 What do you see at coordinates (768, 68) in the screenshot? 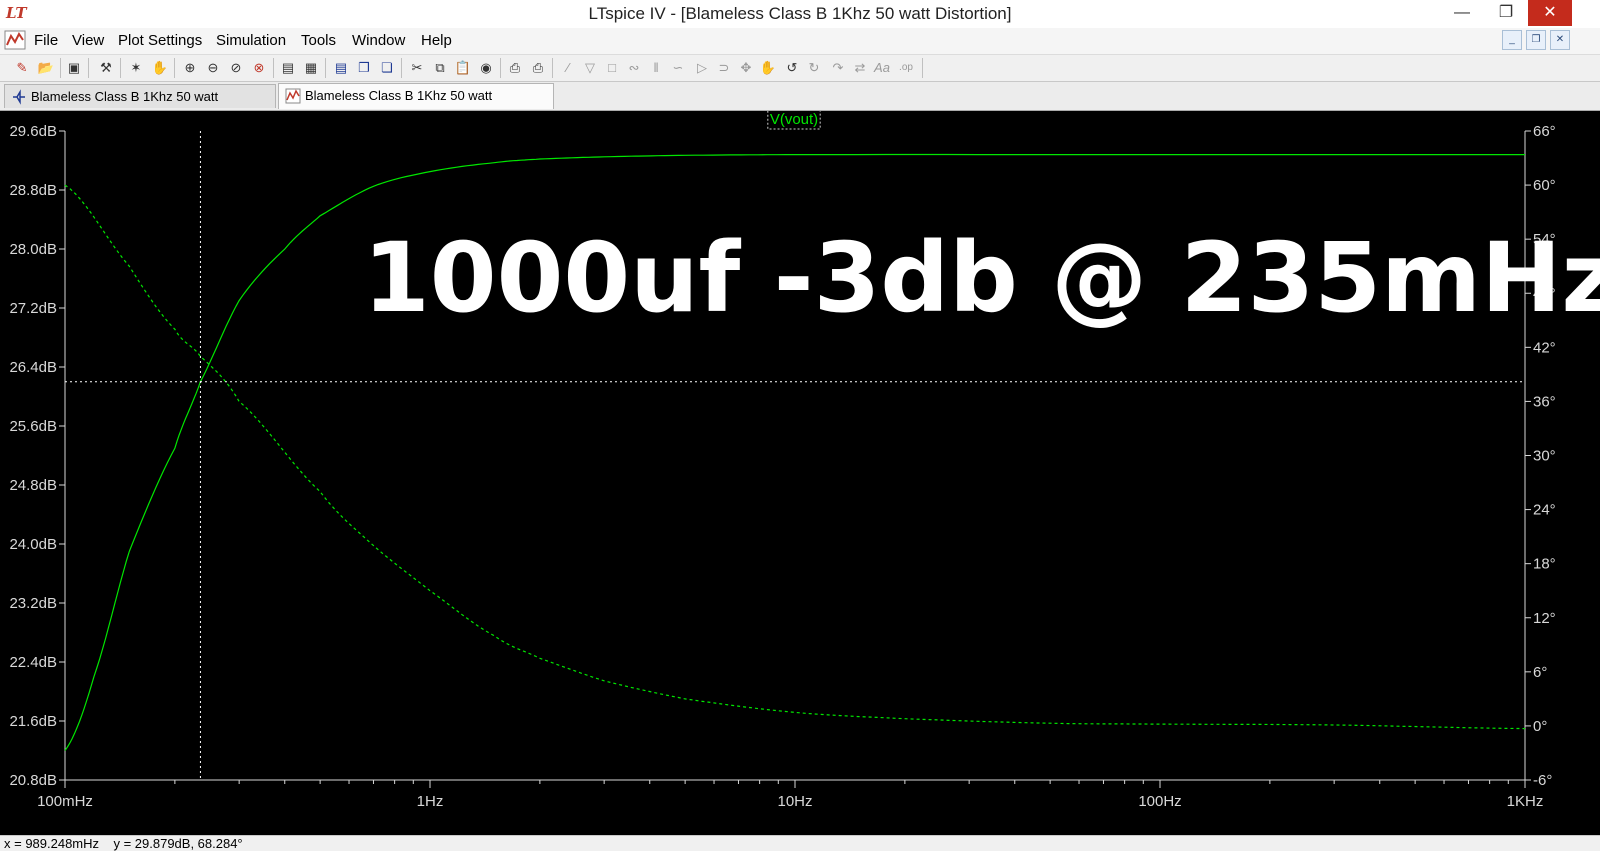
I see `drag-icon: ✋` at bounding box center [768, 68].